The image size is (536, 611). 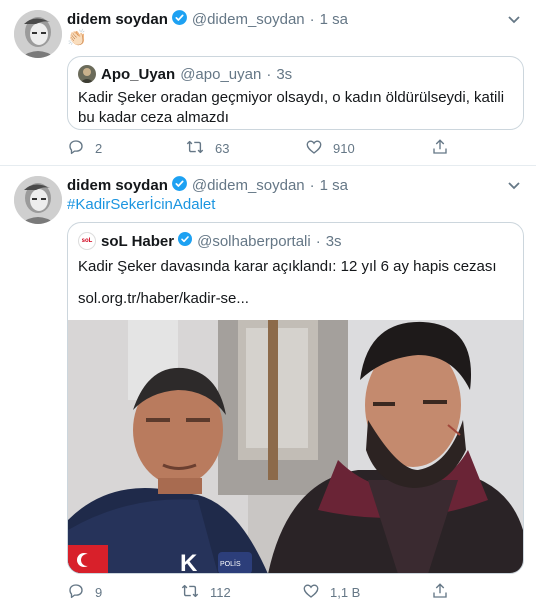 What do you see at coordinates (99, 148) in the screenshot?
I see `reply-count: 2` at bounding box center [99, 148].